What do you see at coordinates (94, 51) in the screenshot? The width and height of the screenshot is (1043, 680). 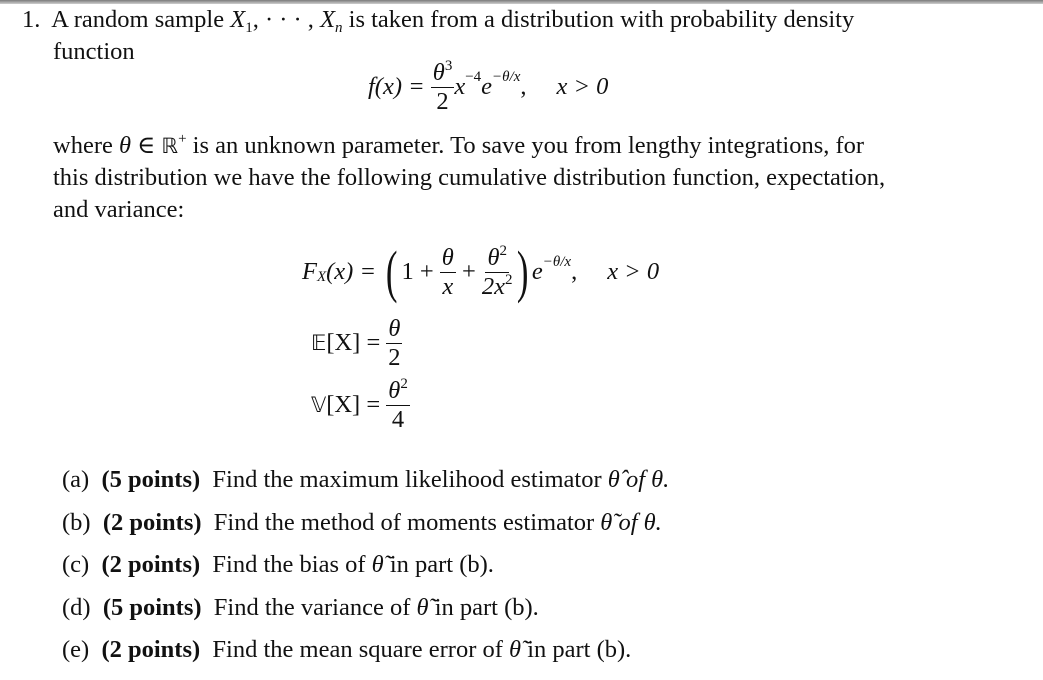 I see `problem-intro-line2: function` at bounding box center [94, 51].